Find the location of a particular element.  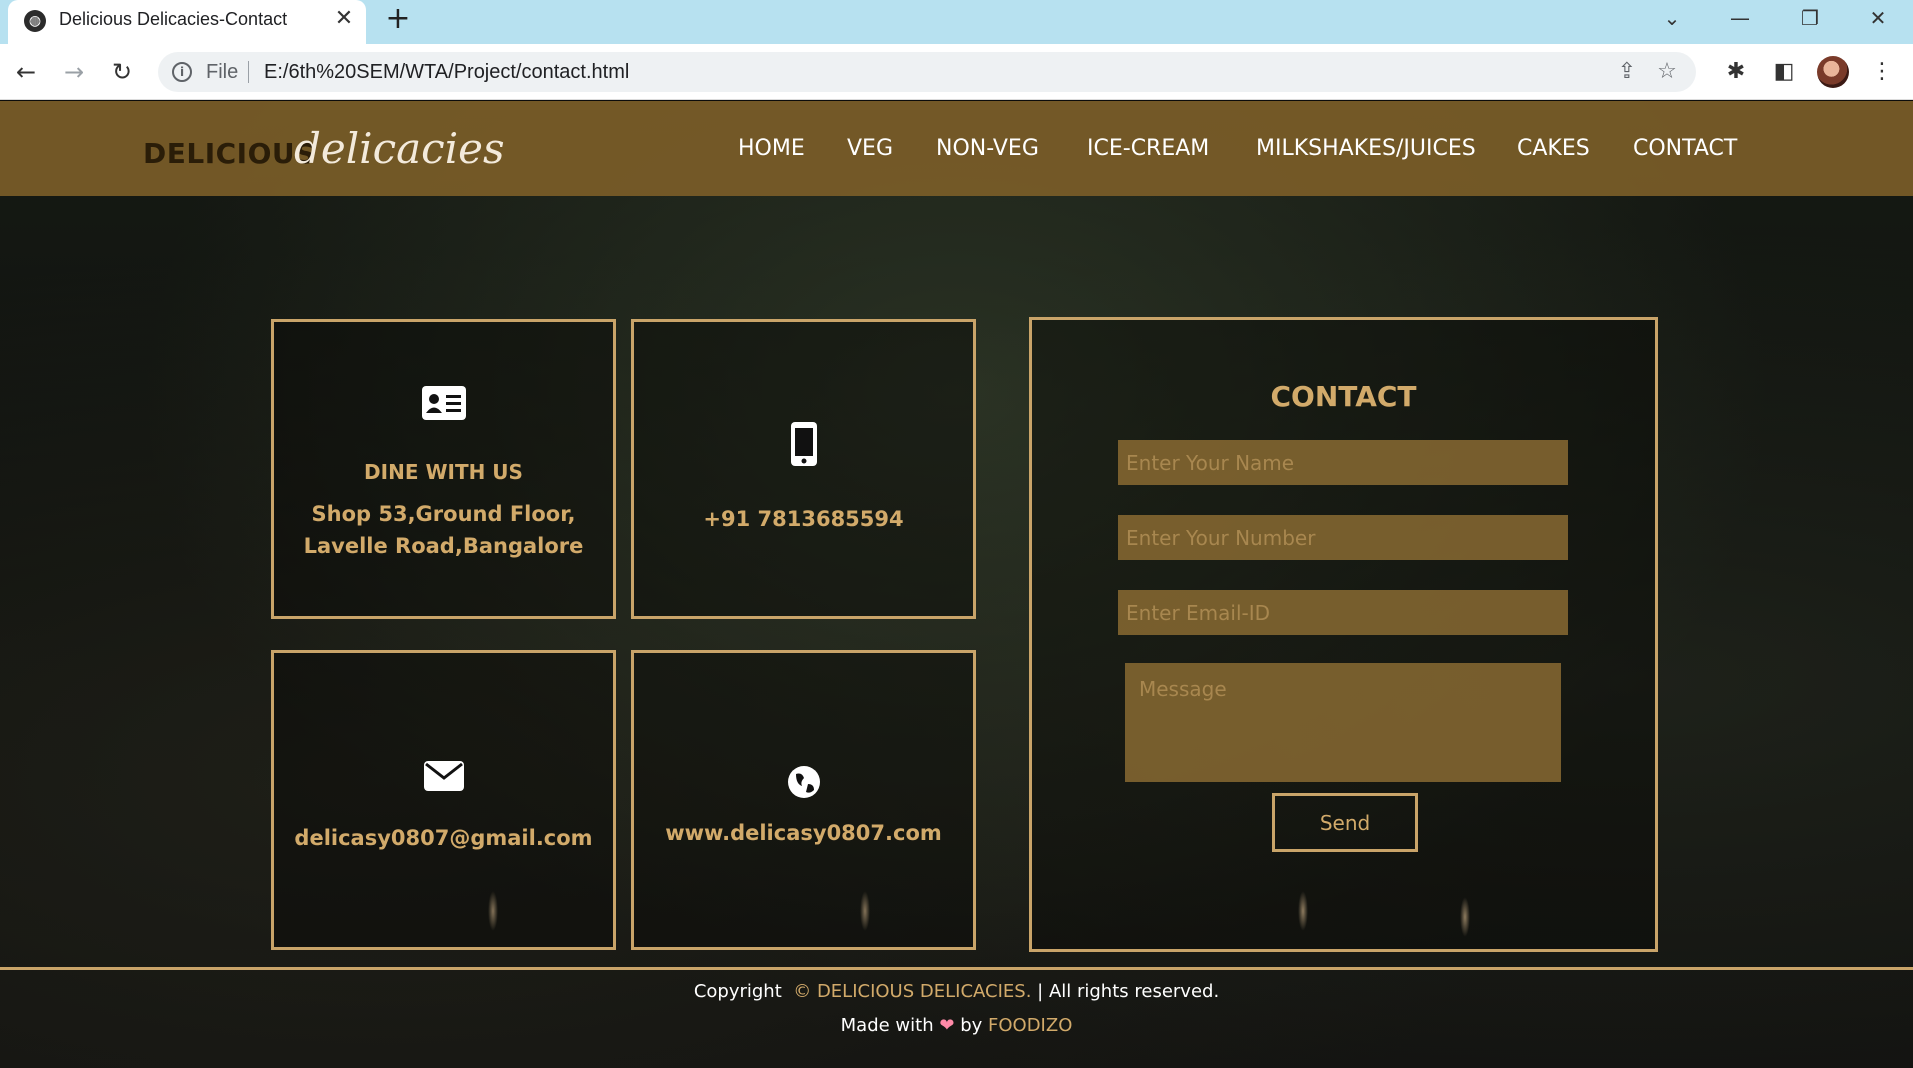

plus-icon: + is located at coordinates (398, 18).